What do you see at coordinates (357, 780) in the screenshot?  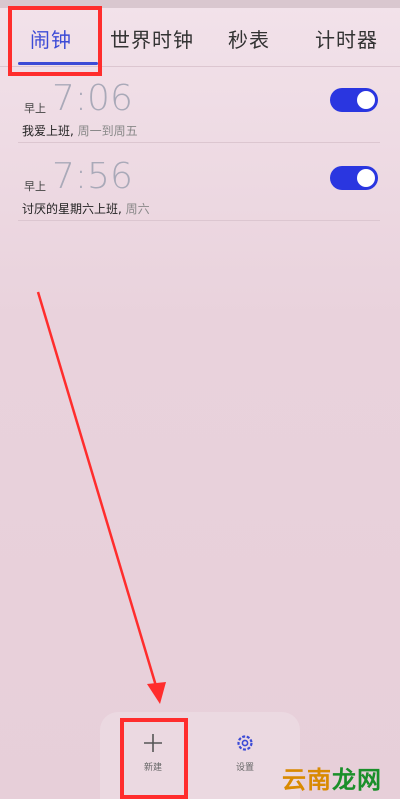 I see `watermark-part2: 龙网` at bounding box center [357, 780].